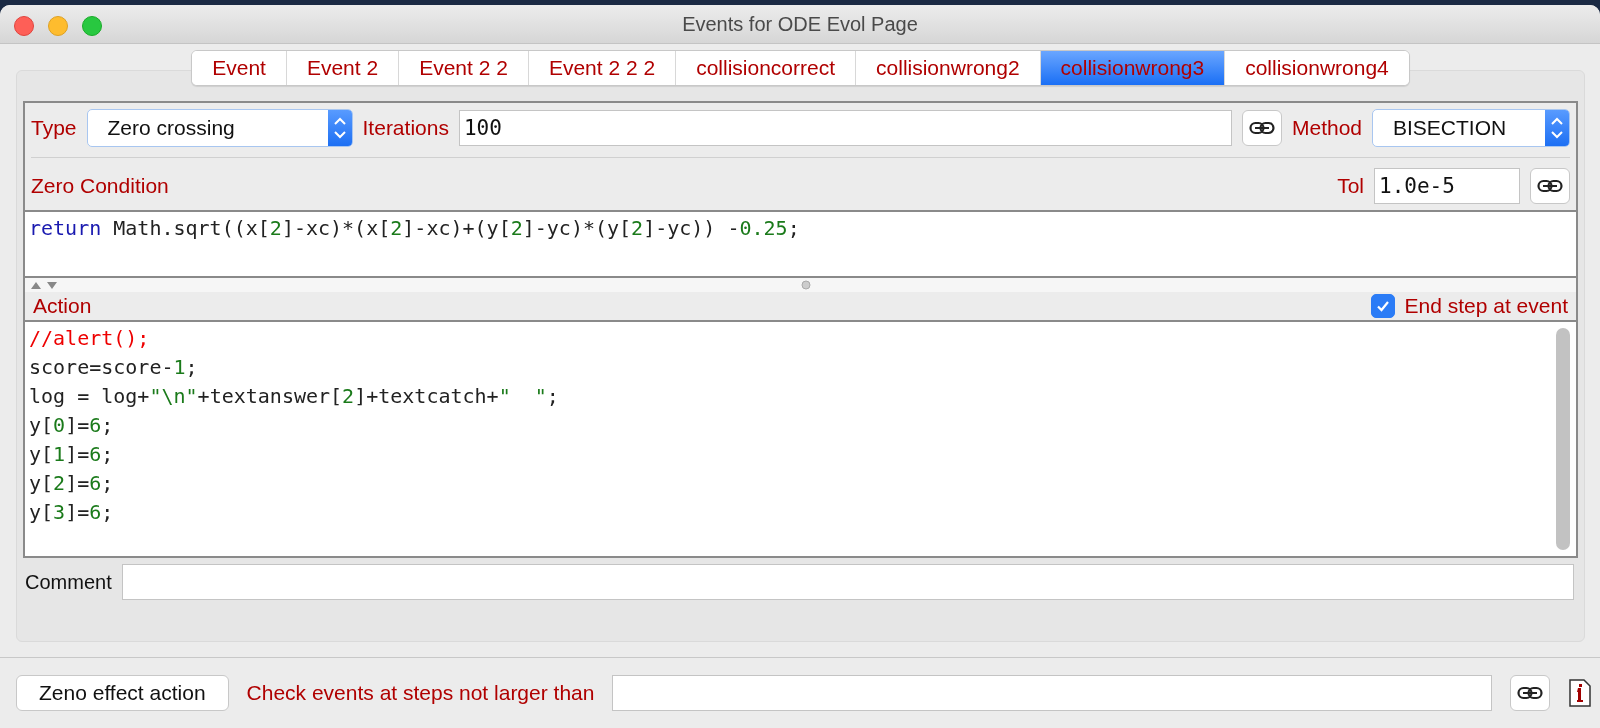 This screenshot has width=1600, height=728. What do you see at coordinates (342, 68) in the screenshot?
I see `tab: Event 2` at bounding box center [342, 68].